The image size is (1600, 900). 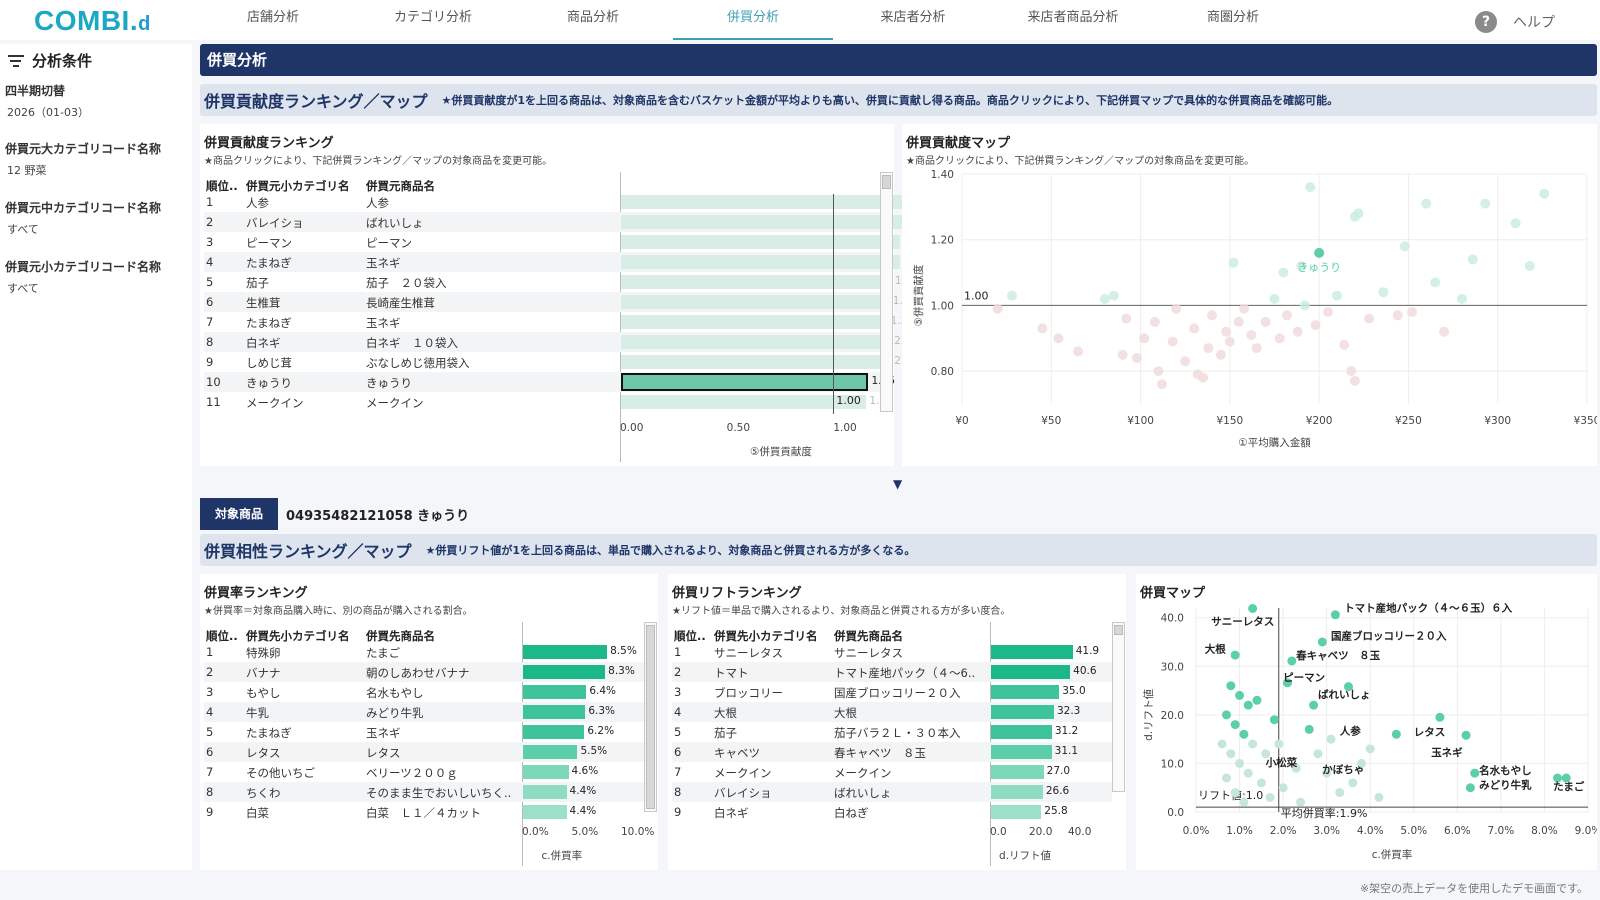 What do you see at coordinates (1486, 22) in the screenshot?
I see `help-icon: ?` at bounding box center [1486, 22].